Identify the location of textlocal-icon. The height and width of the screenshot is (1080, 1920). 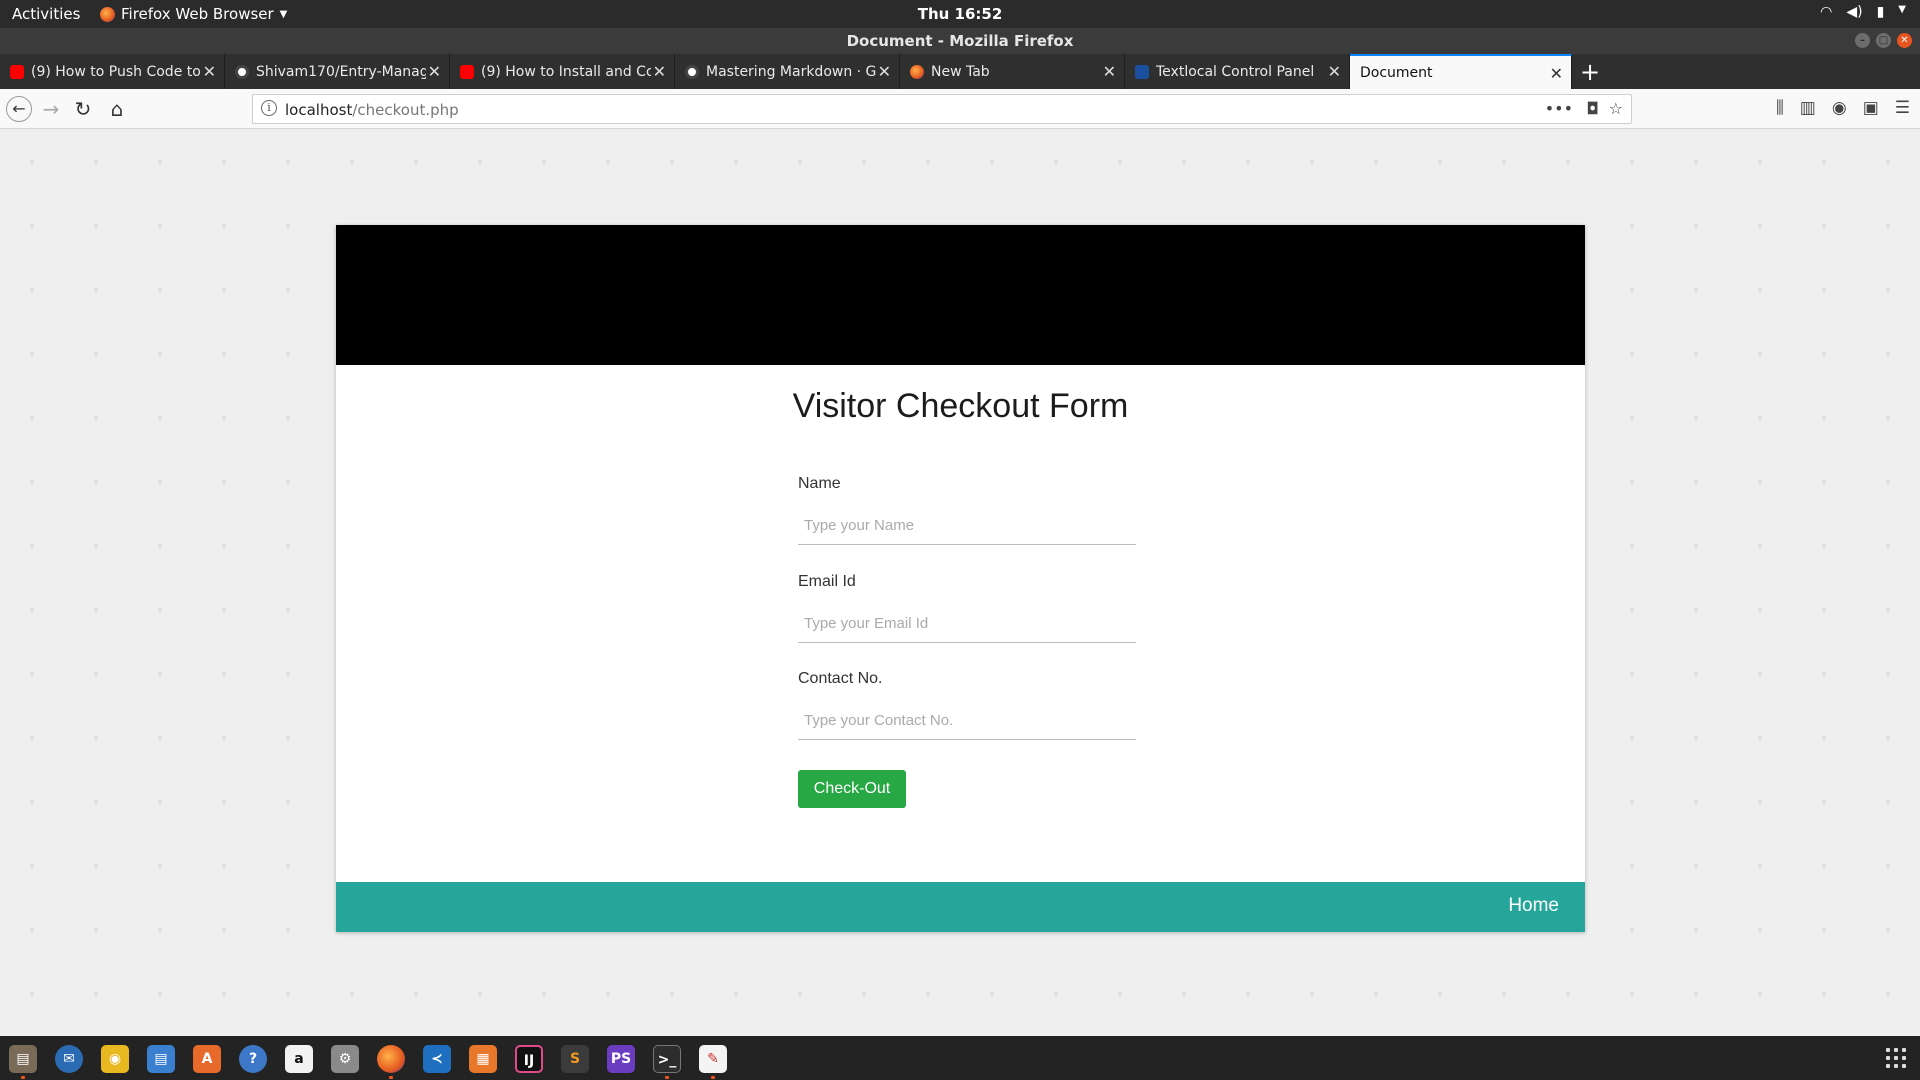
(1142, 71).